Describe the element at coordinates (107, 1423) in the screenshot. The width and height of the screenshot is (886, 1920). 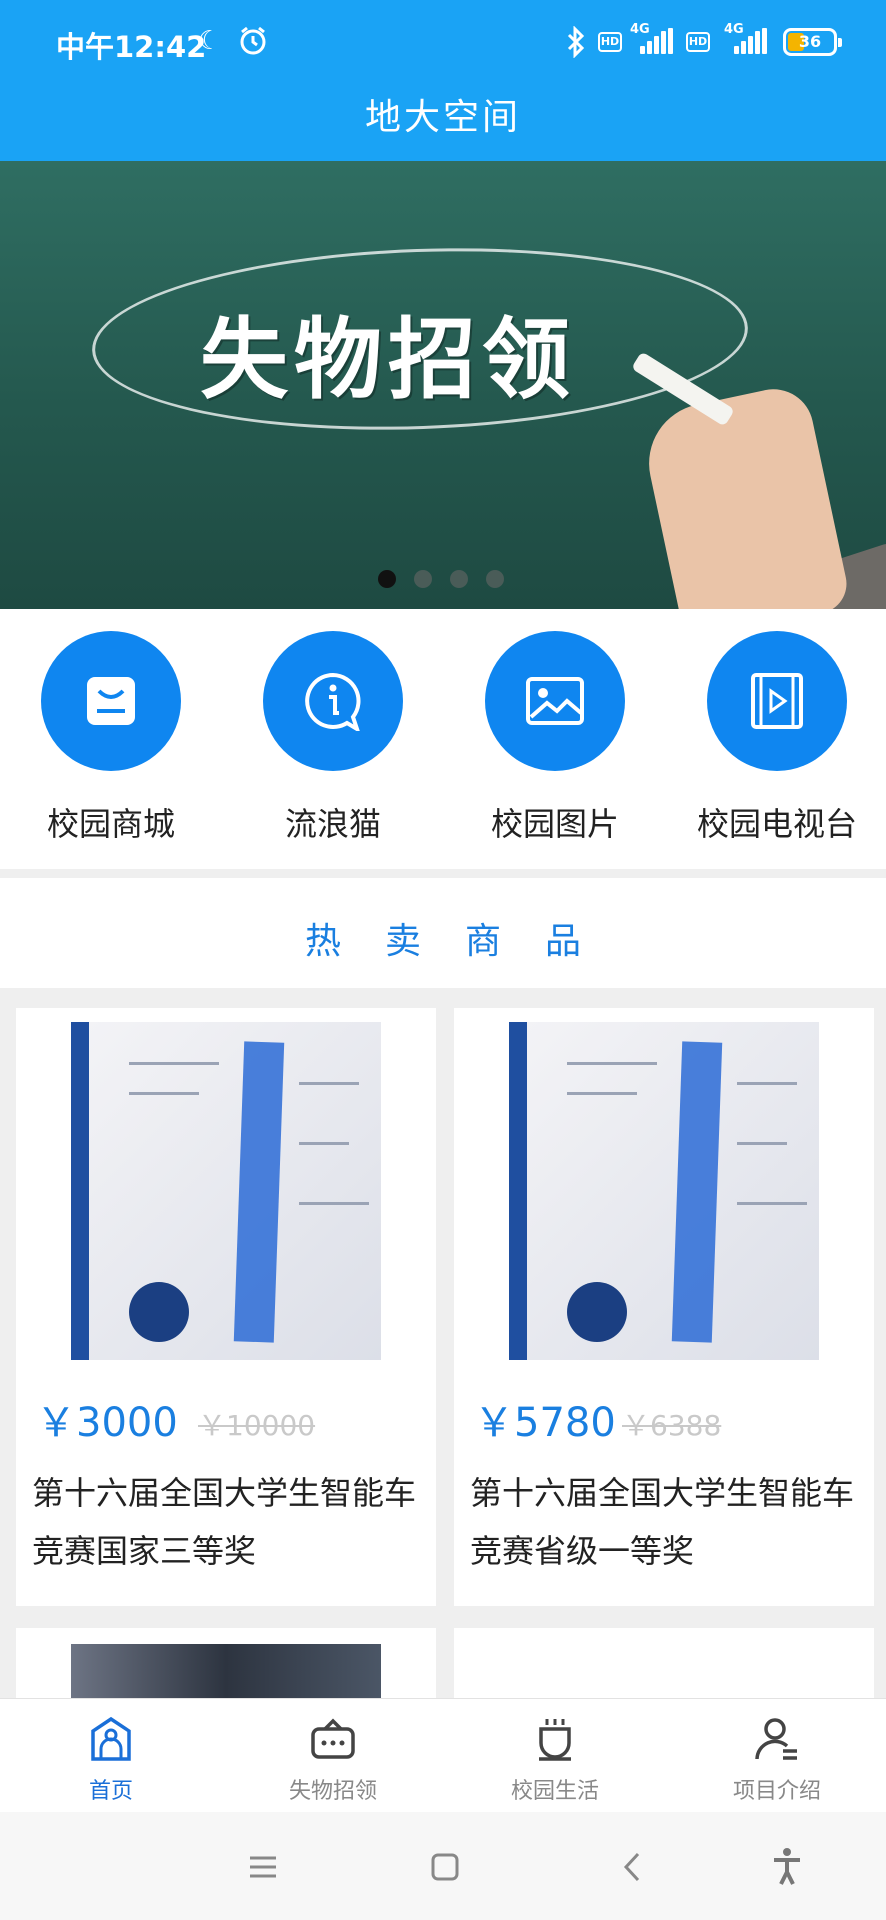
I see `product-price: ￥3000` at that location.